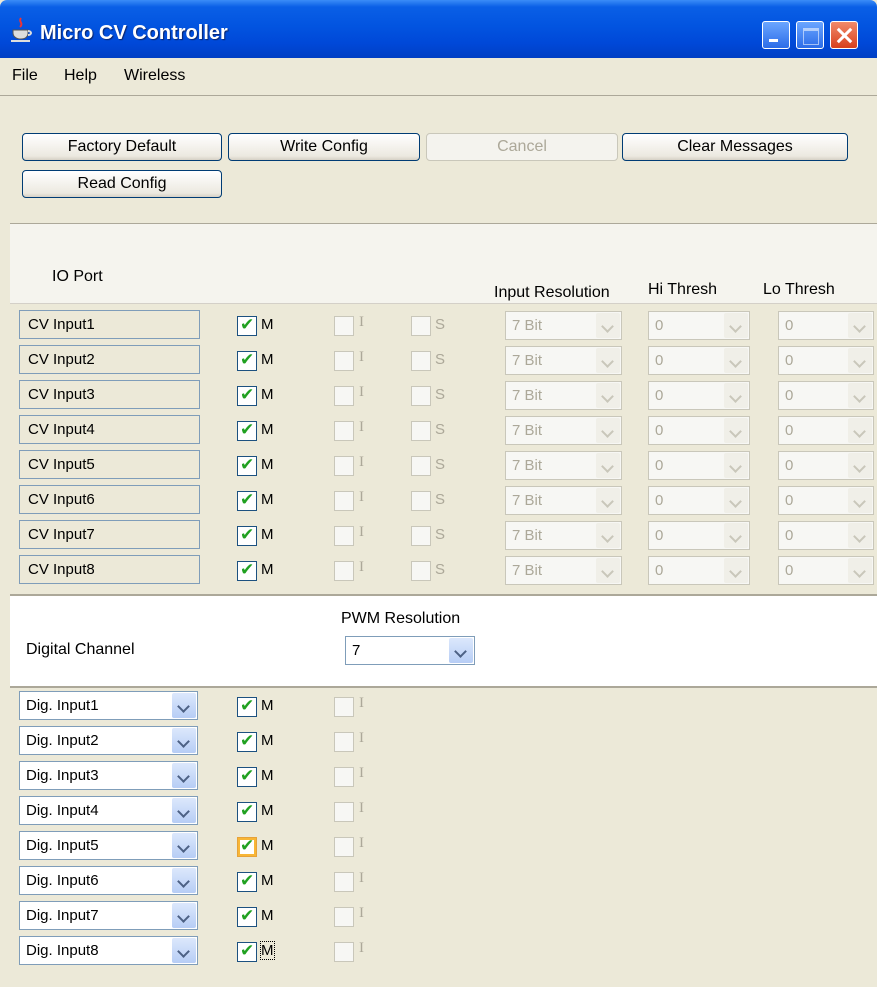 Image resolution: width=877 pixels, height=987 pixels. I want to click on digital-input-select: Dig. Input5, so click(108, 845).